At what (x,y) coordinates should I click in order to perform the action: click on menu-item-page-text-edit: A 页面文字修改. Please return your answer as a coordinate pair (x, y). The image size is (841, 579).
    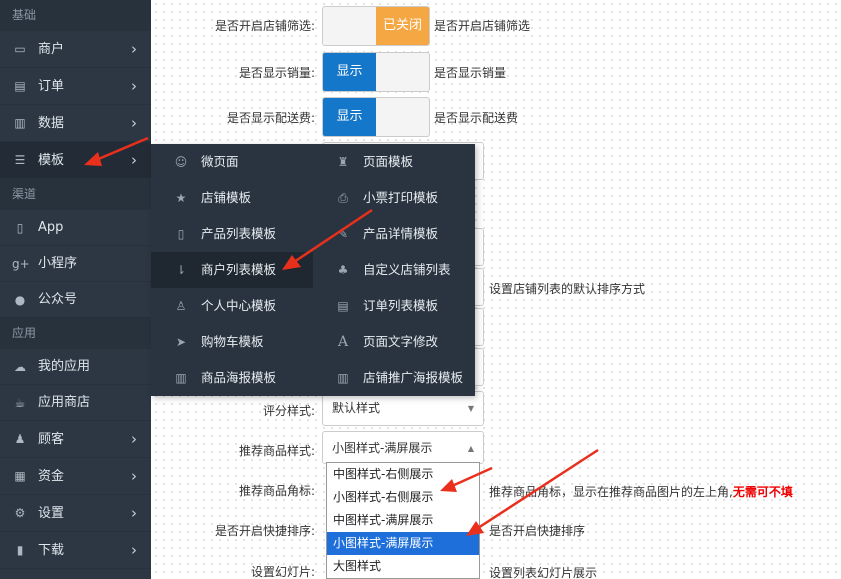
    Looking at the image, I should click on (394, 342).